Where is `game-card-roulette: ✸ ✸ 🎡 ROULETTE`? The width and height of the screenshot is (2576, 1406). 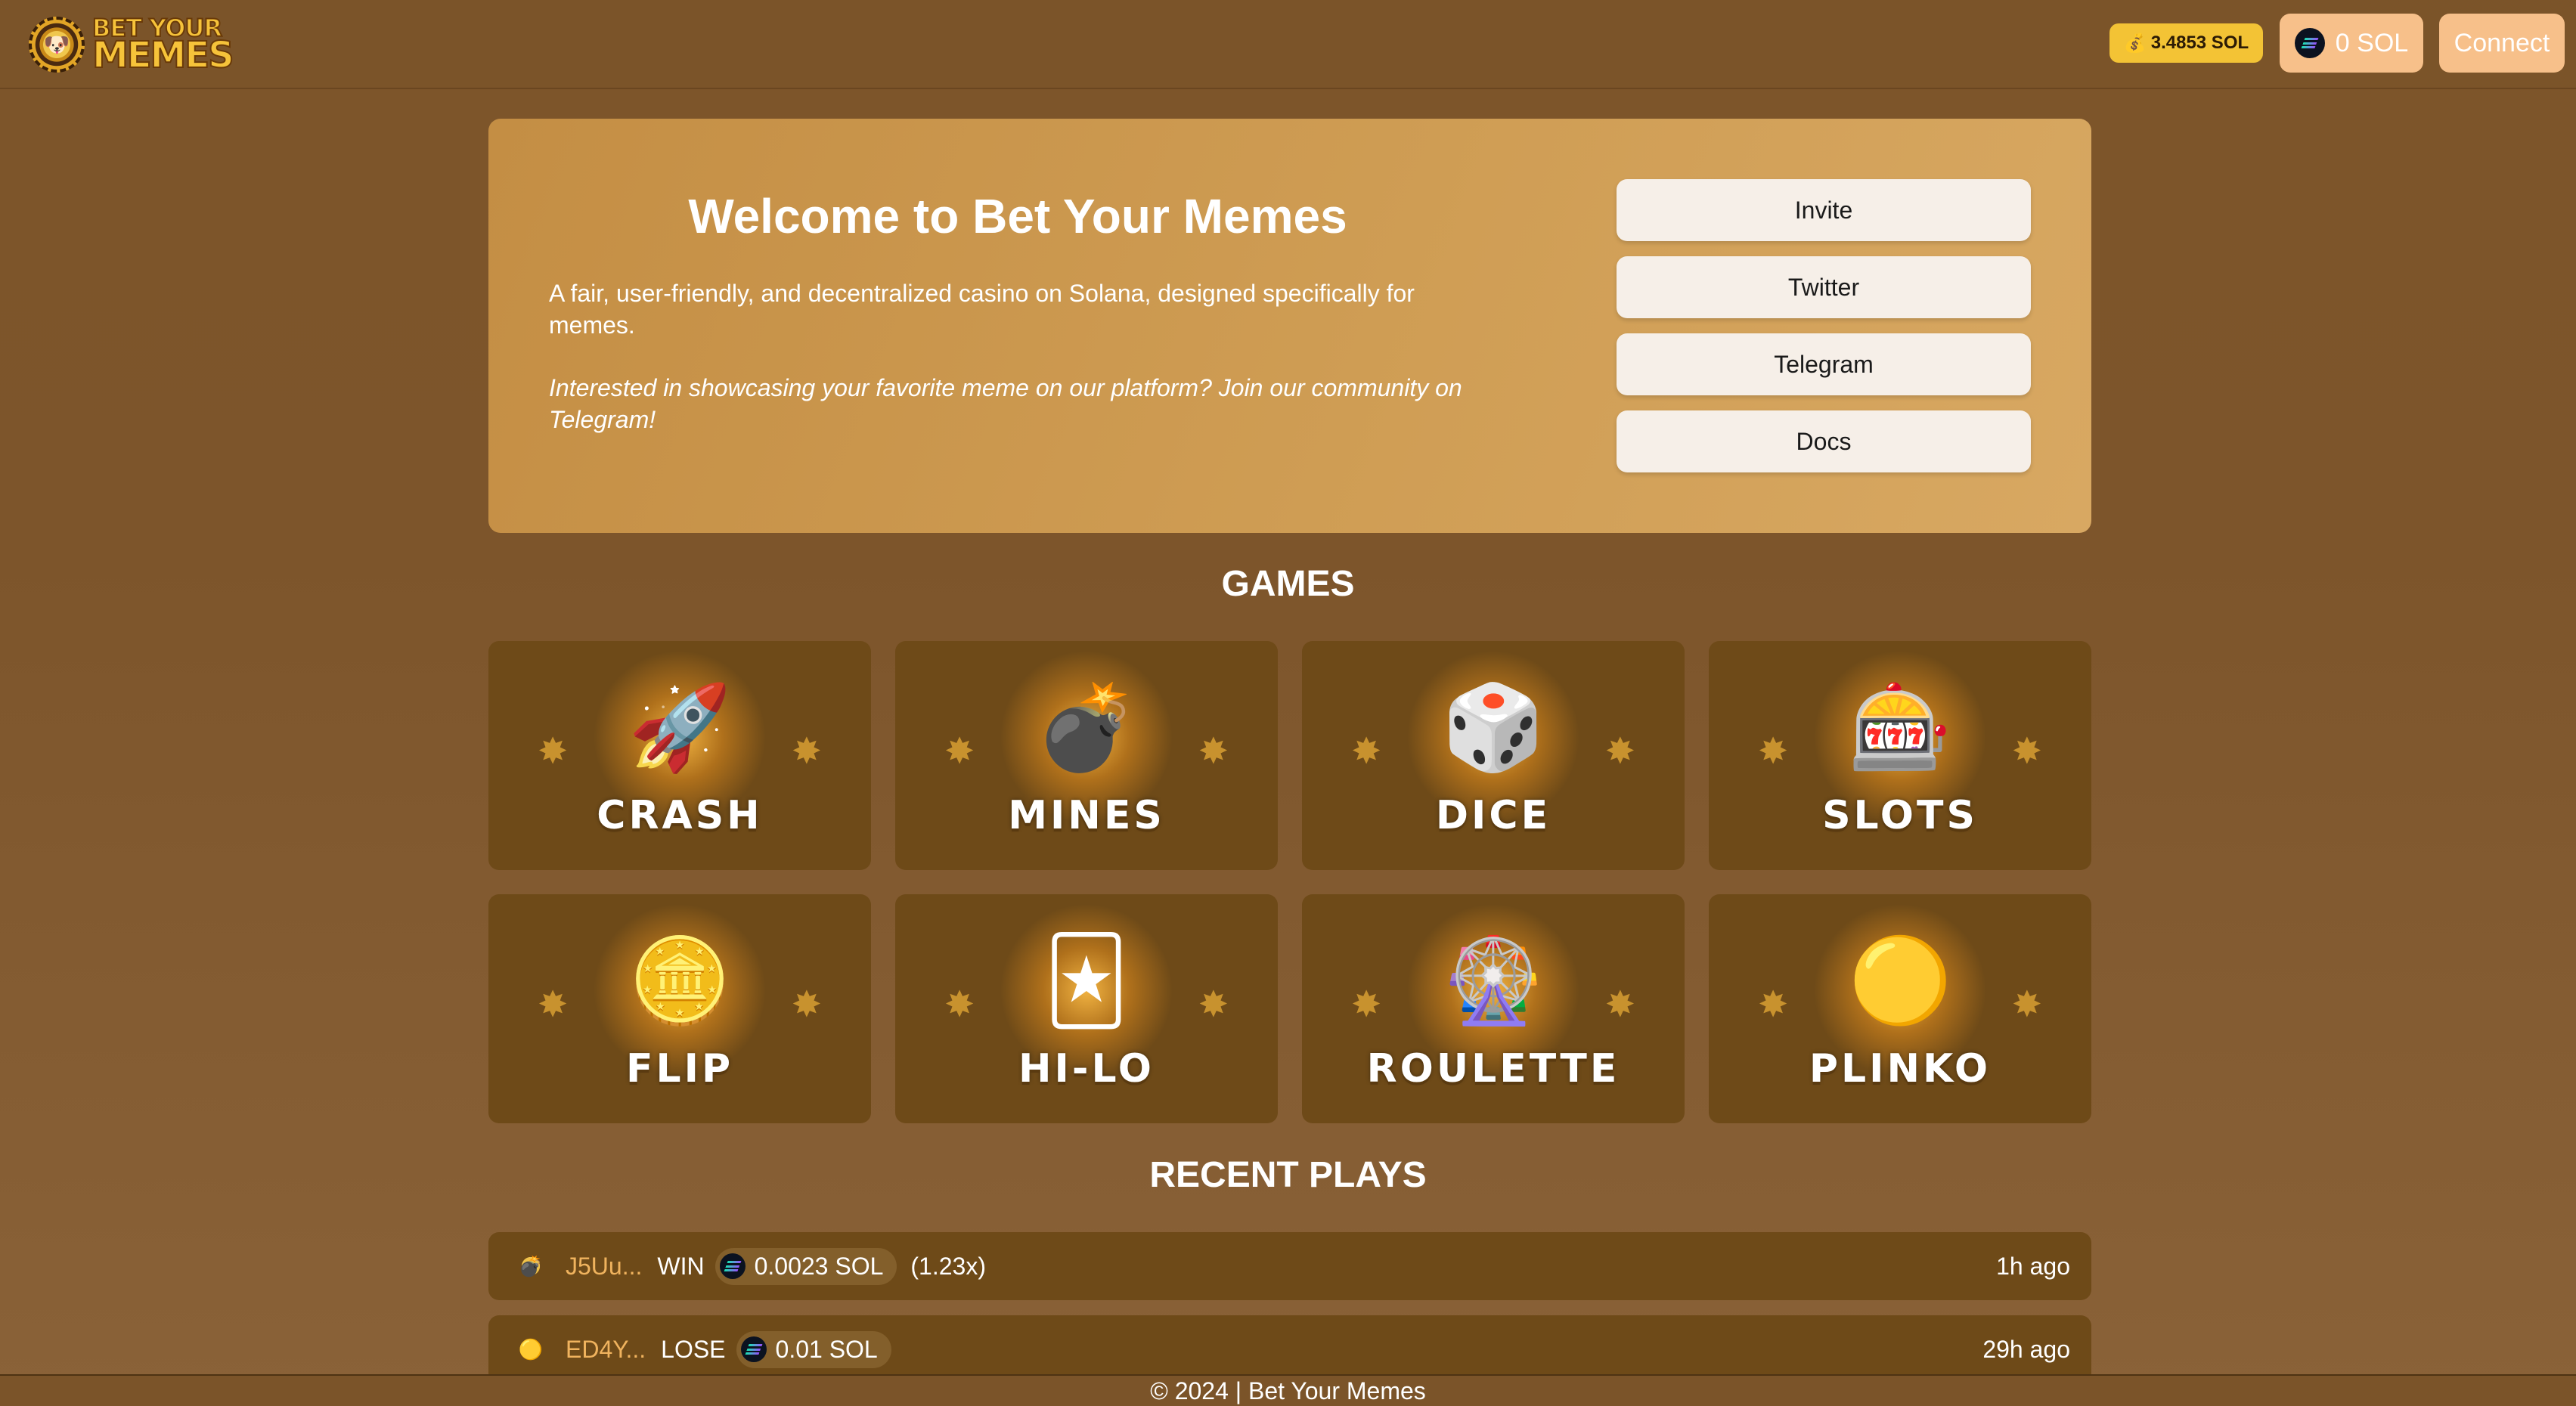
game-card-roulette: ✸ ✸ 🎡 ROULETTE is located at coordinates (1493, 1008).